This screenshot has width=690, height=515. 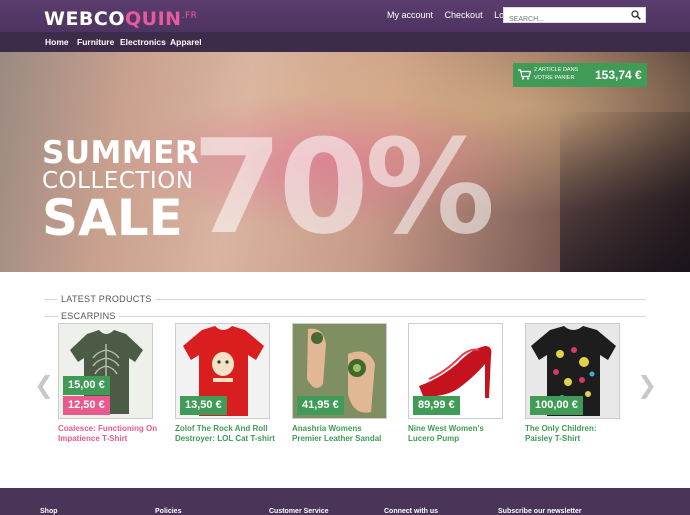 I want to click on hero-headline: SUMMER COLLECTION SALE, so click(x=121, y=191).